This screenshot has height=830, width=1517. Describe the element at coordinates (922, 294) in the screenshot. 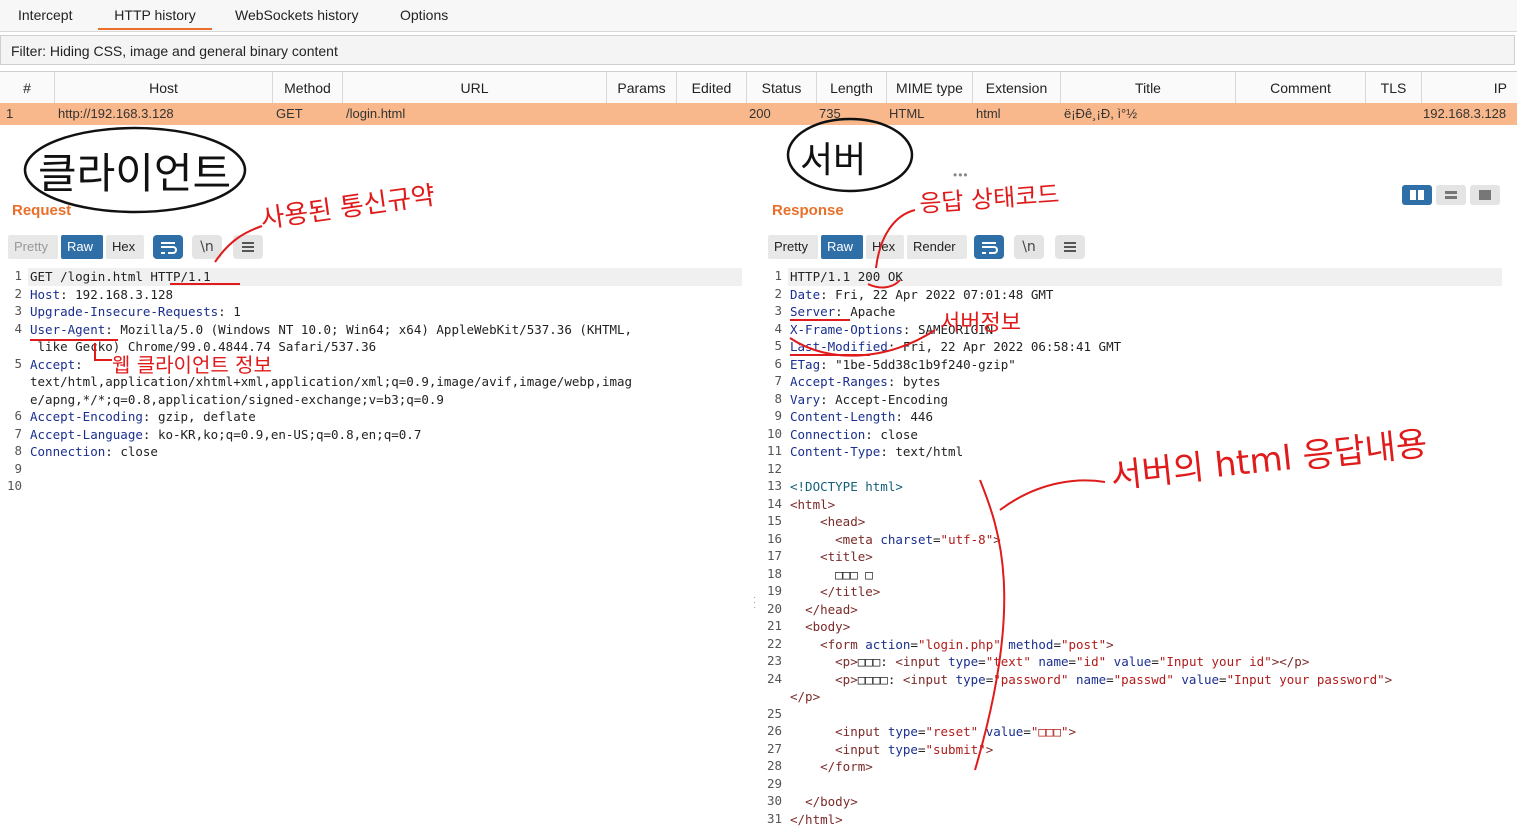

I see `response-code-line: Date: Fri, 22 Apr 2022 07:01:48 GMT` at that location.